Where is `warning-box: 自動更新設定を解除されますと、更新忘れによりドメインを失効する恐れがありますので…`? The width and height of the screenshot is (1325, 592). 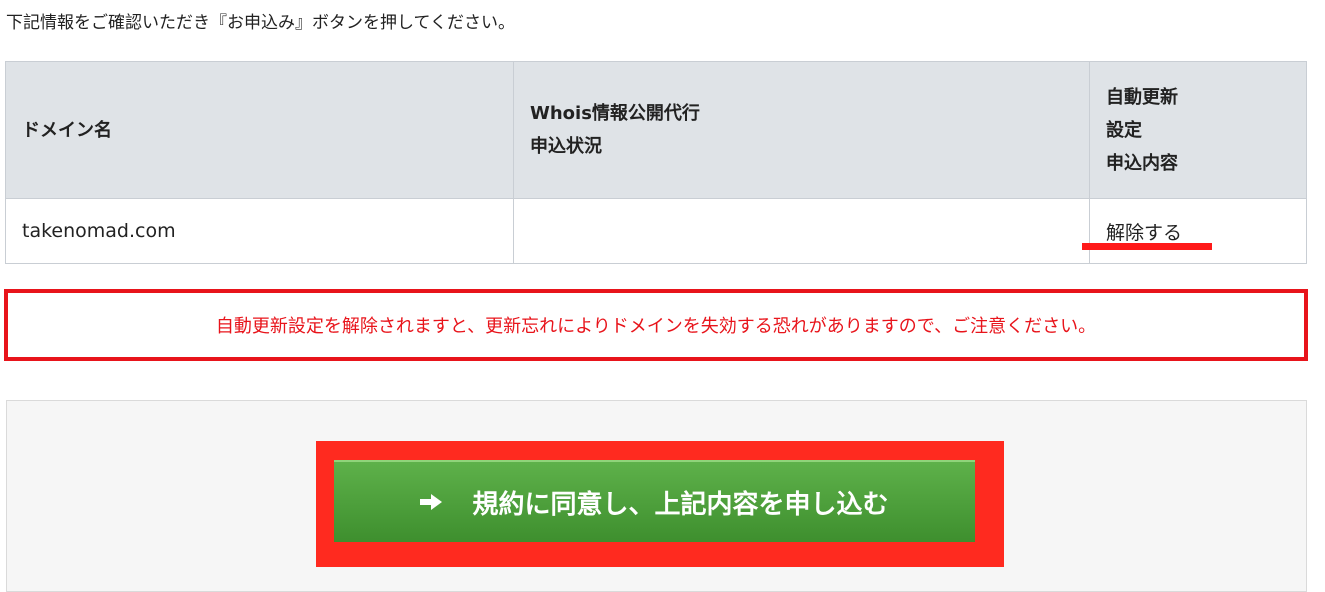
warning-box: 自動更新設定を解除されますと、更新忘れによりドメインを失効する恐れがありますので… is located at coordinates (656, 325).